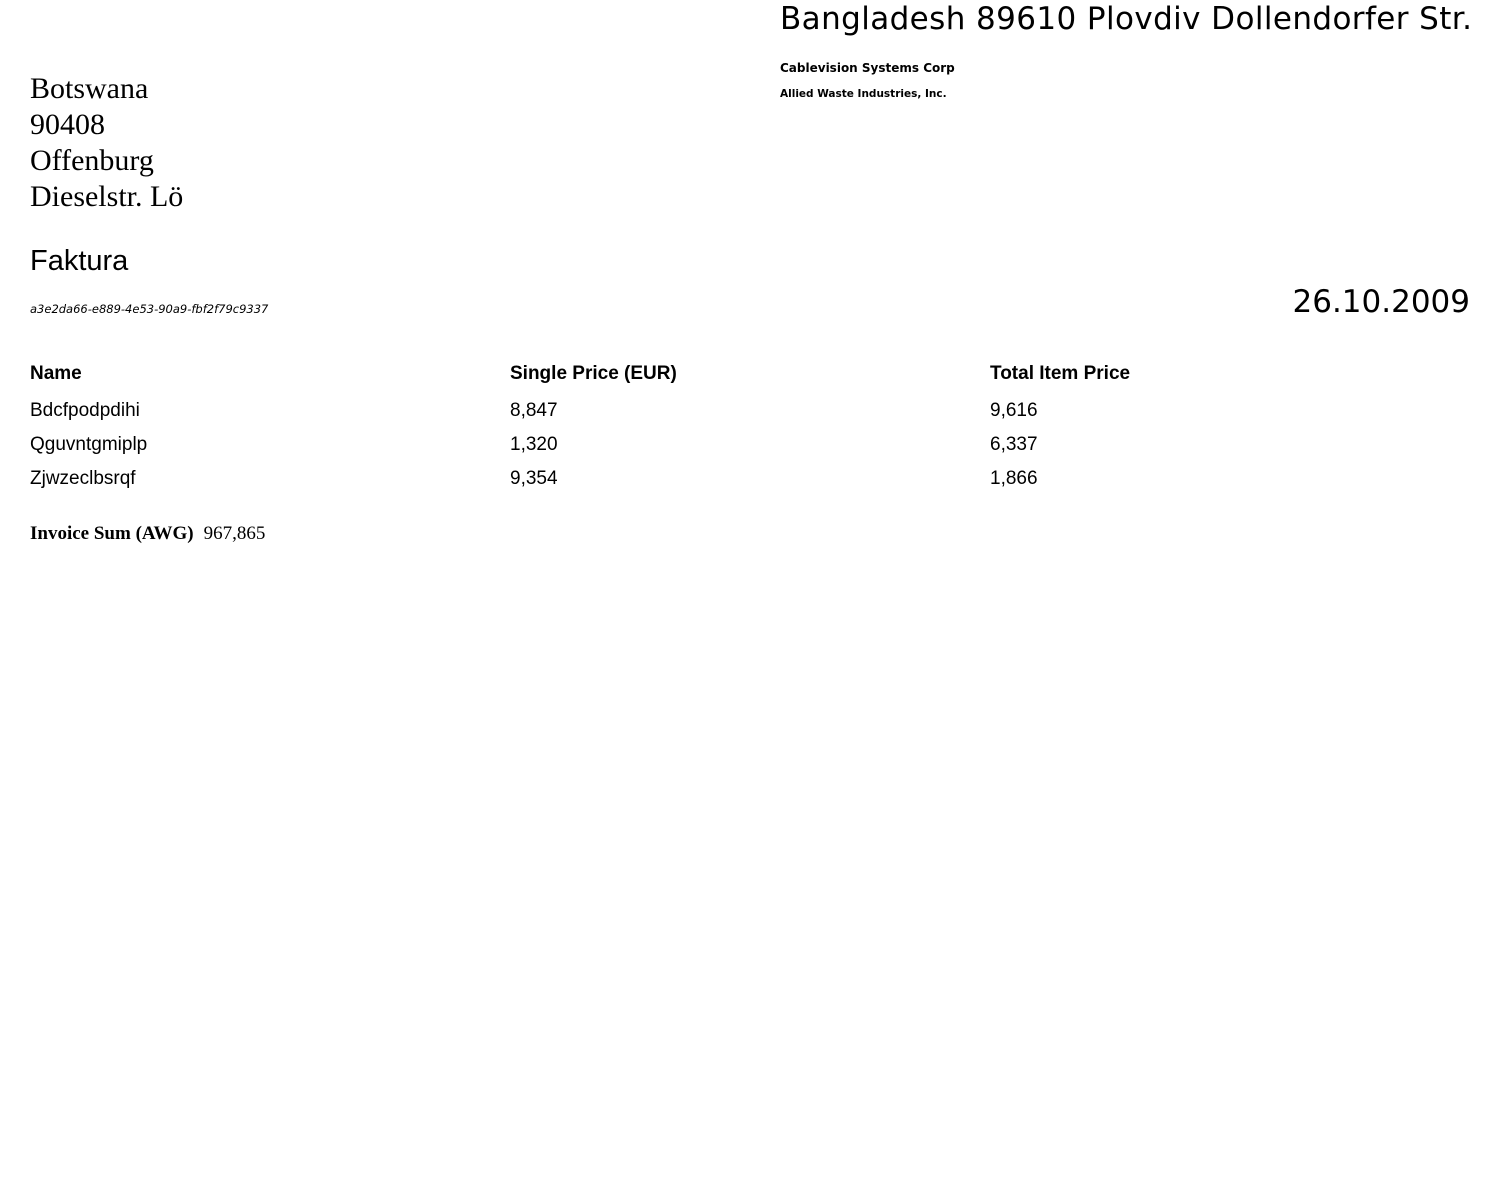 This screenshot has height=1188, width=1500. Describe the element at coordinates (1014, 410) in the screenshot. I see `item-total-price: 9,616` at that location.